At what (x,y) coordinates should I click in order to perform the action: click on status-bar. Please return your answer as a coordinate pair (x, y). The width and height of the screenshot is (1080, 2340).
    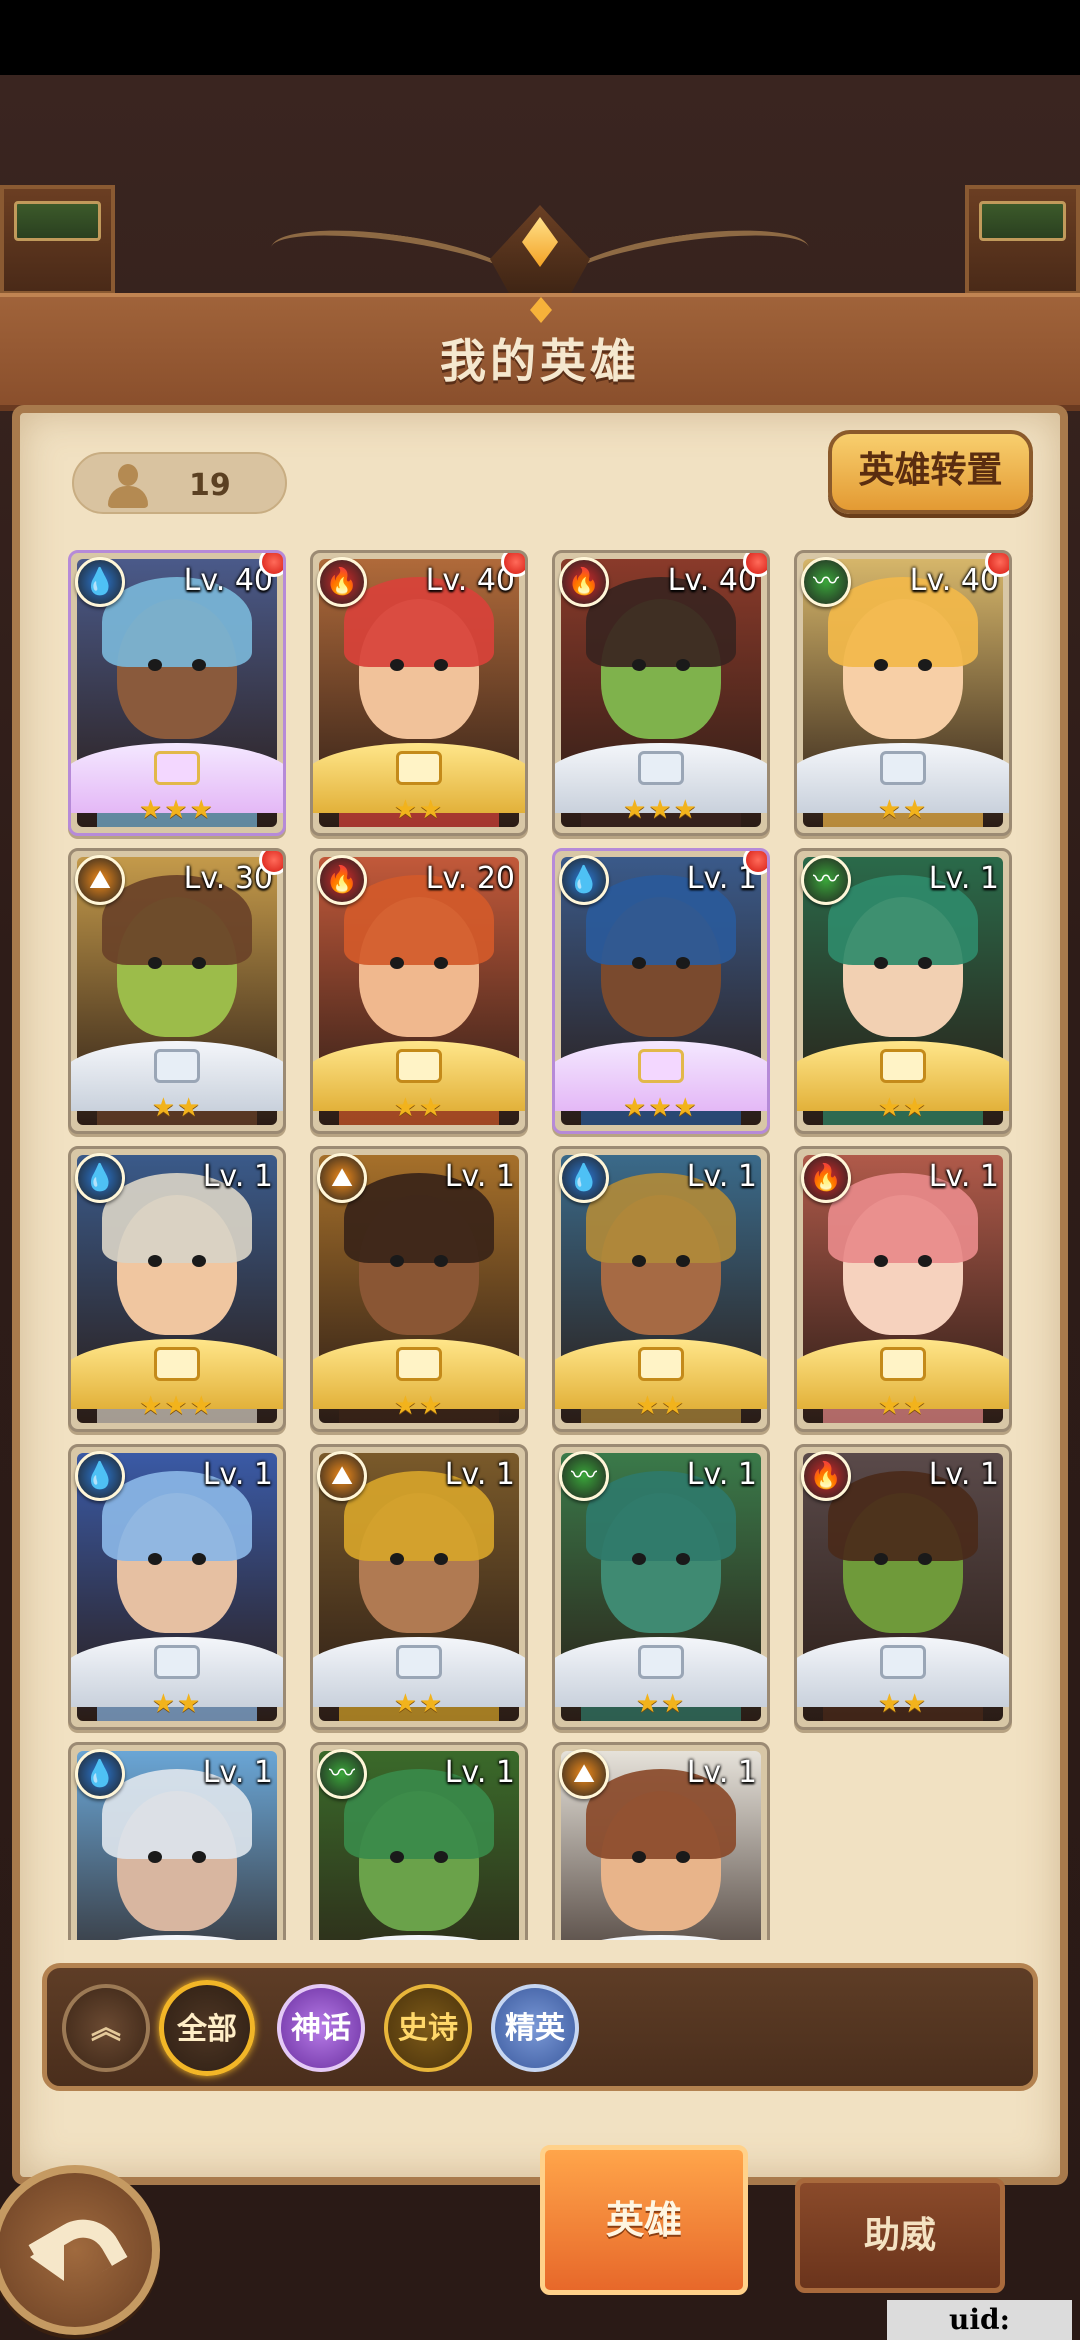
    Looking at the image, I should click on (540, 37).